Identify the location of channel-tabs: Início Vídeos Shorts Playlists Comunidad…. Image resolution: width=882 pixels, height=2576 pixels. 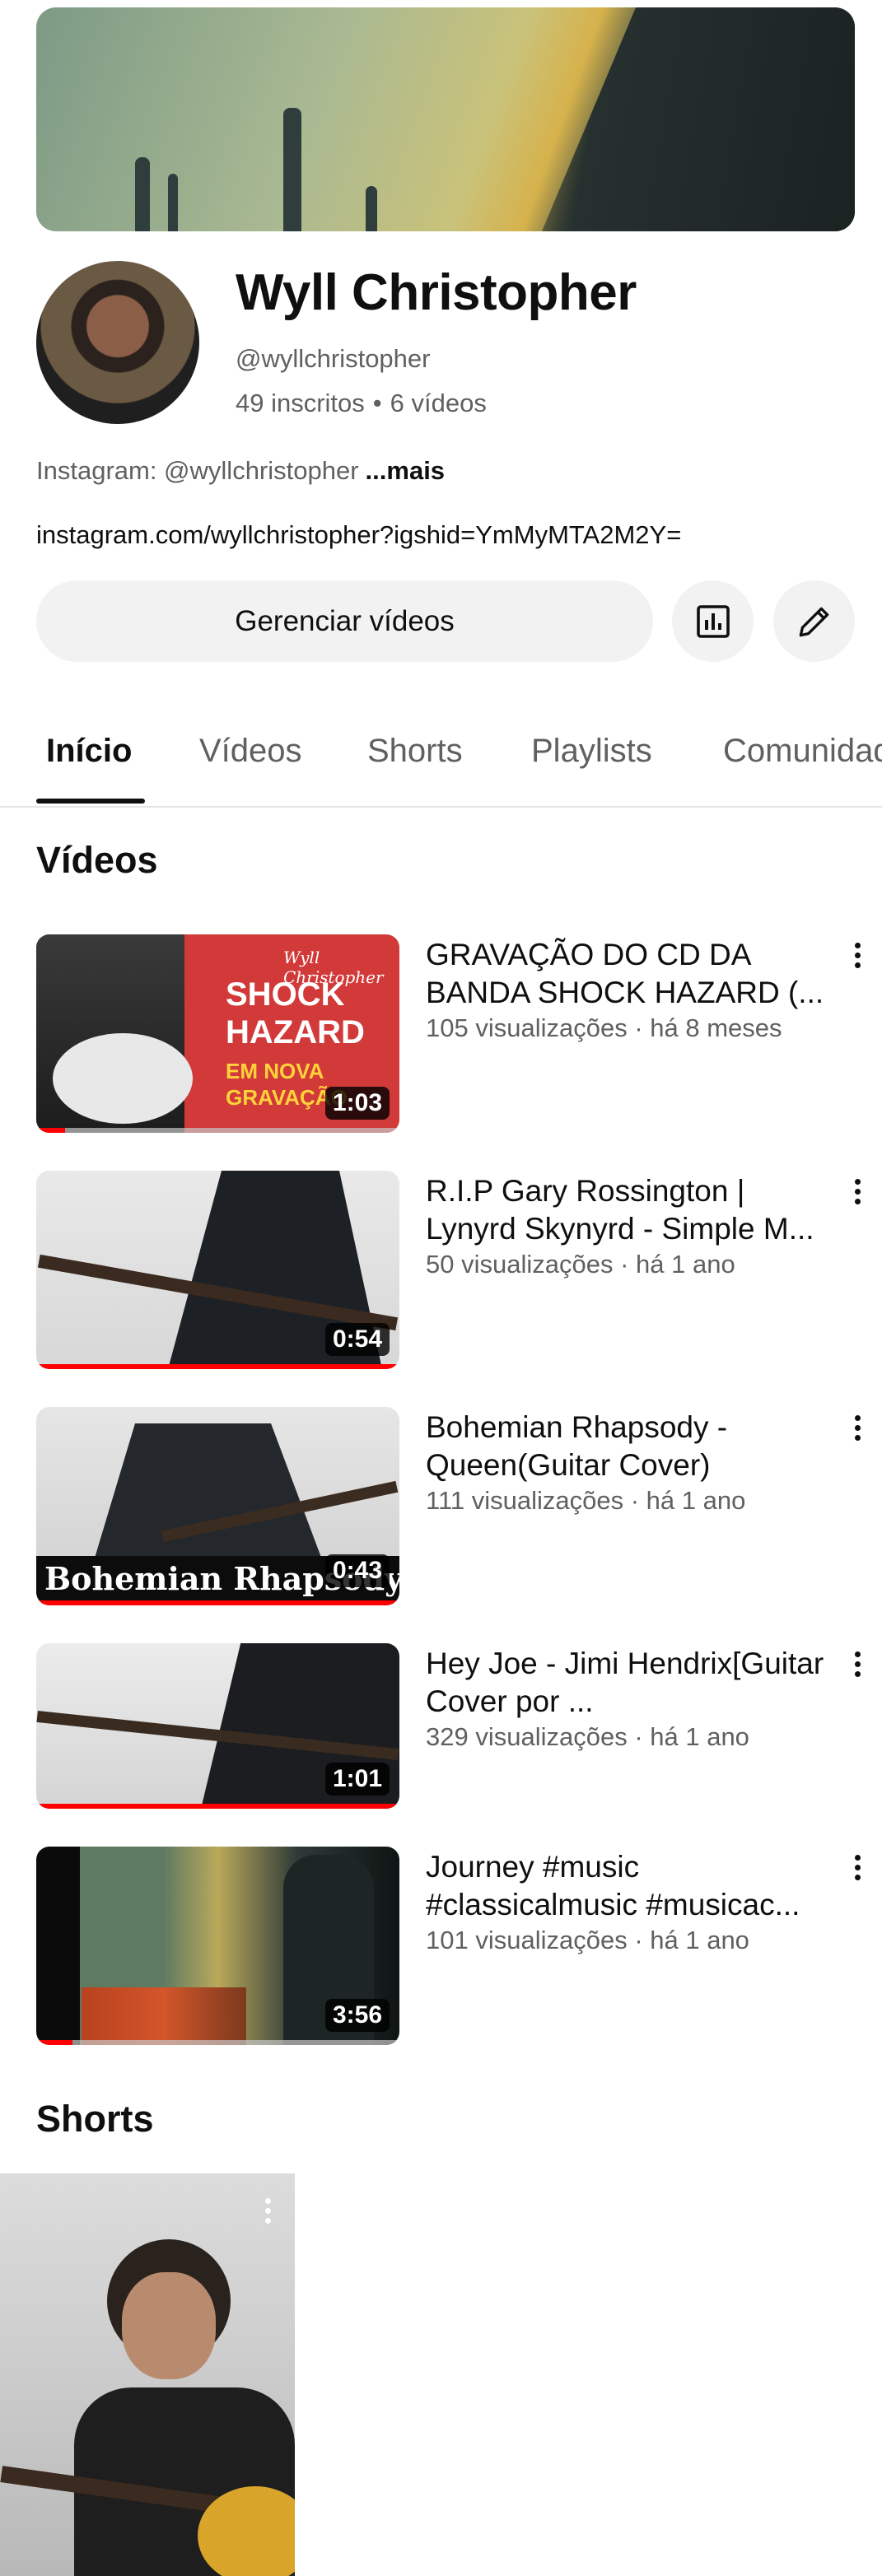
(441, 758).